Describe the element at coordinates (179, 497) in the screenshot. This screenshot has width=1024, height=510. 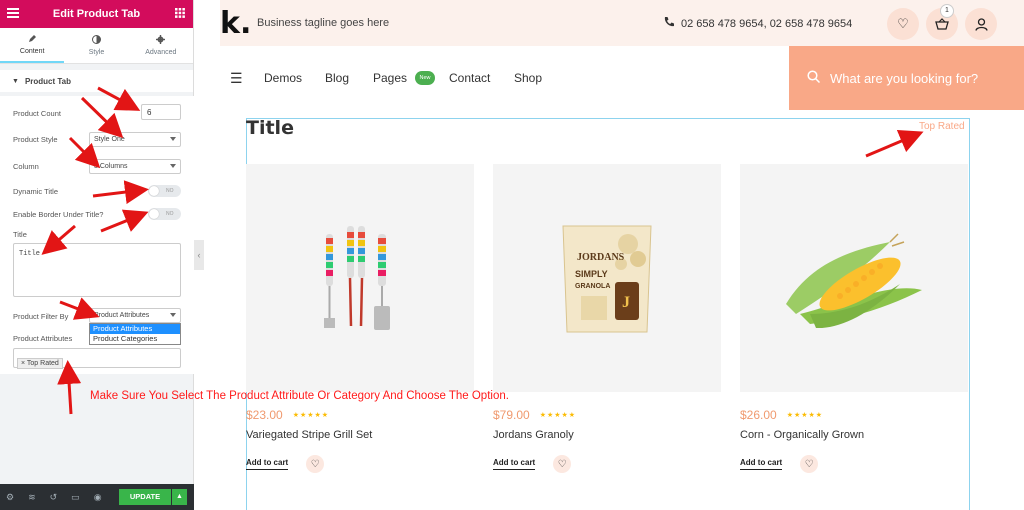
I see `update-options-button: ▲` at that location.